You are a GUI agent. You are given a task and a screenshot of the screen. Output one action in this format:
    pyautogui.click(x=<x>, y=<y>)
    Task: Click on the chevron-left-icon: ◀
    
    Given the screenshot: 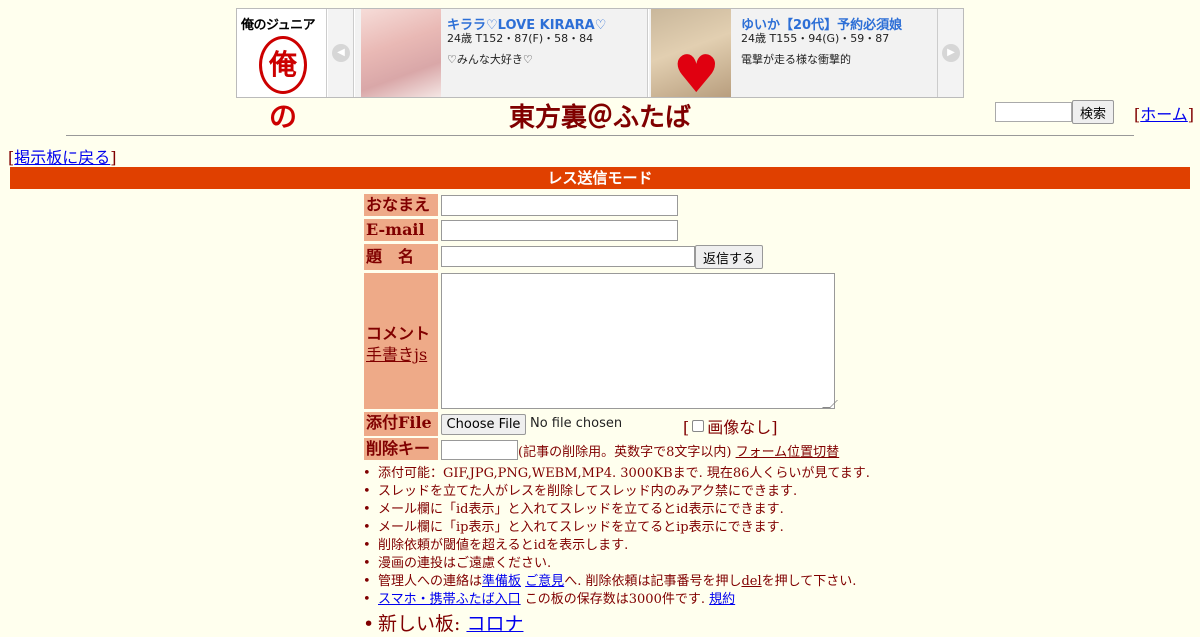 What is the action you would take?
    pyautogui.click(x=341, y=53)
    